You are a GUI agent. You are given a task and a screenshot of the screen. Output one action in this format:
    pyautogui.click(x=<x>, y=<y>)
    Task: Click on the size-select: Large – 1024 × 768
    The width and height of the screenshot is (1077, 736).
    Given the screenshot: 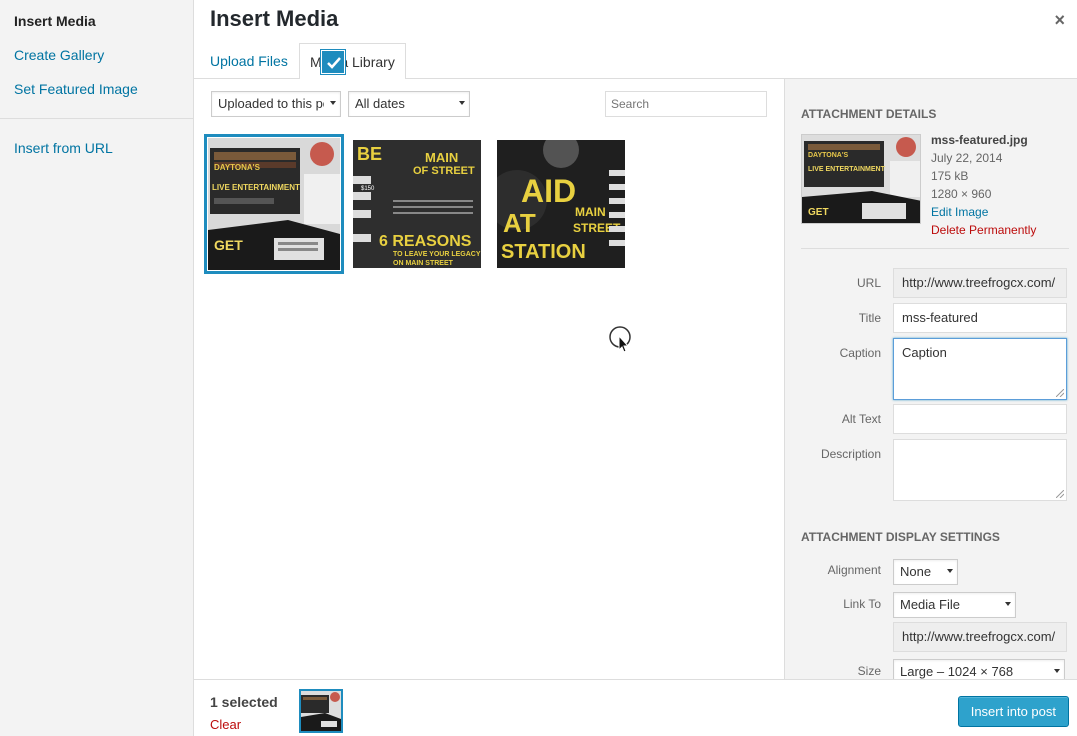 What is the action you would take?
    pyautogui.click(x=979, y=669)
    